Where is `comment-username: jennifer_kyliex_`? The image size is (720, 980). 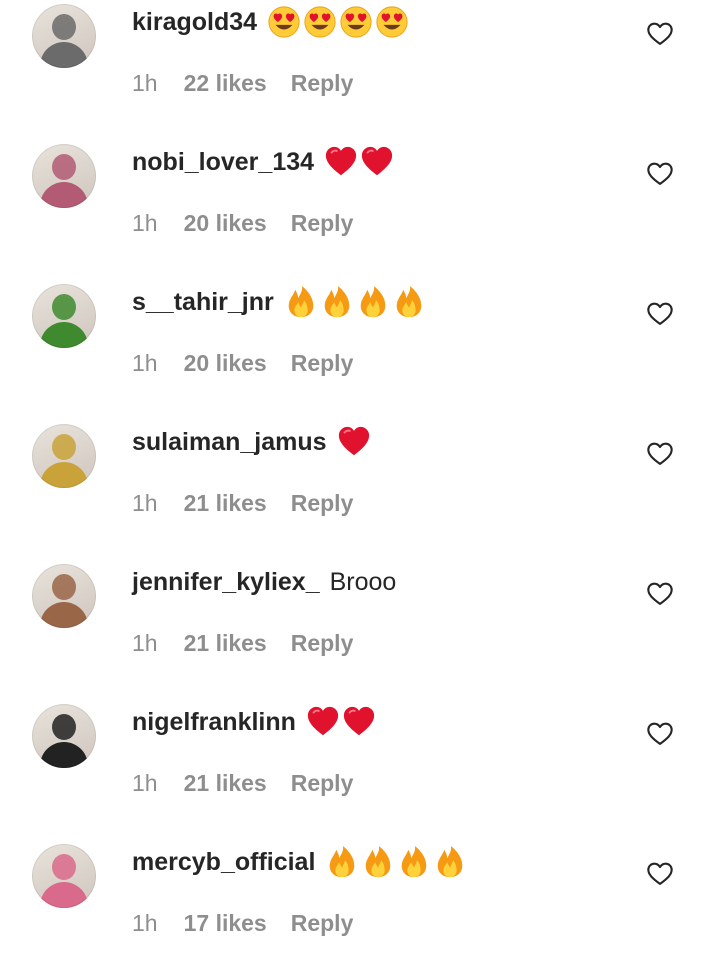 comment-username: jennifer_kyliex_ is located at coordinates (226, 582).